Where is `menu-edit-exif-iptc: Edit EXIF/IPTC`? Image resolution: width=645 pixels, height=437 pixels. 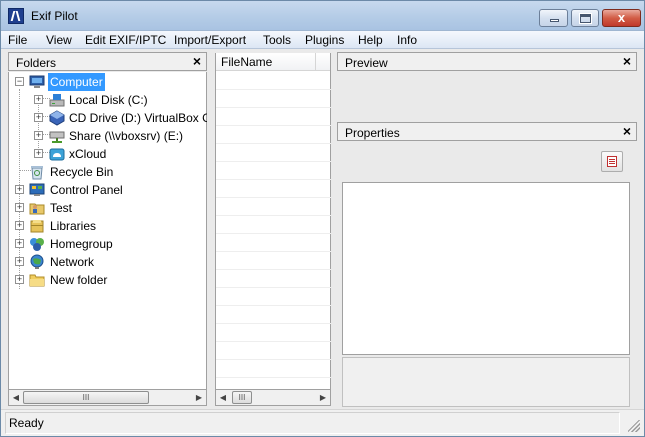 menu-edit-exif-iptc: Edit EXIF/IPTC is located at coordinates (125, 40).